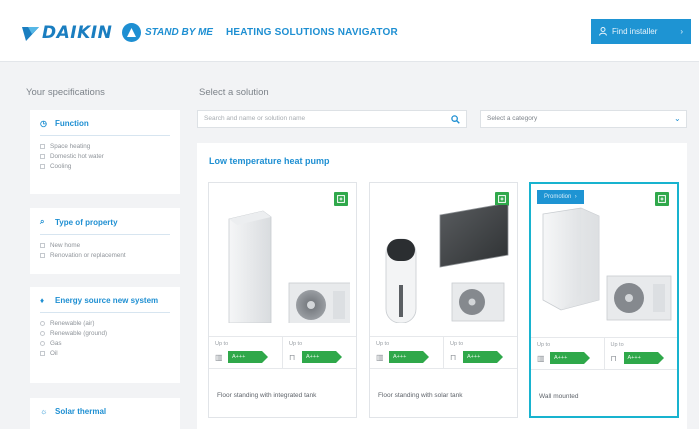  Describe the element at coordinates (105, 323) in the screenshot. I see `option-renewable-air: Renewable (air)` at that location.